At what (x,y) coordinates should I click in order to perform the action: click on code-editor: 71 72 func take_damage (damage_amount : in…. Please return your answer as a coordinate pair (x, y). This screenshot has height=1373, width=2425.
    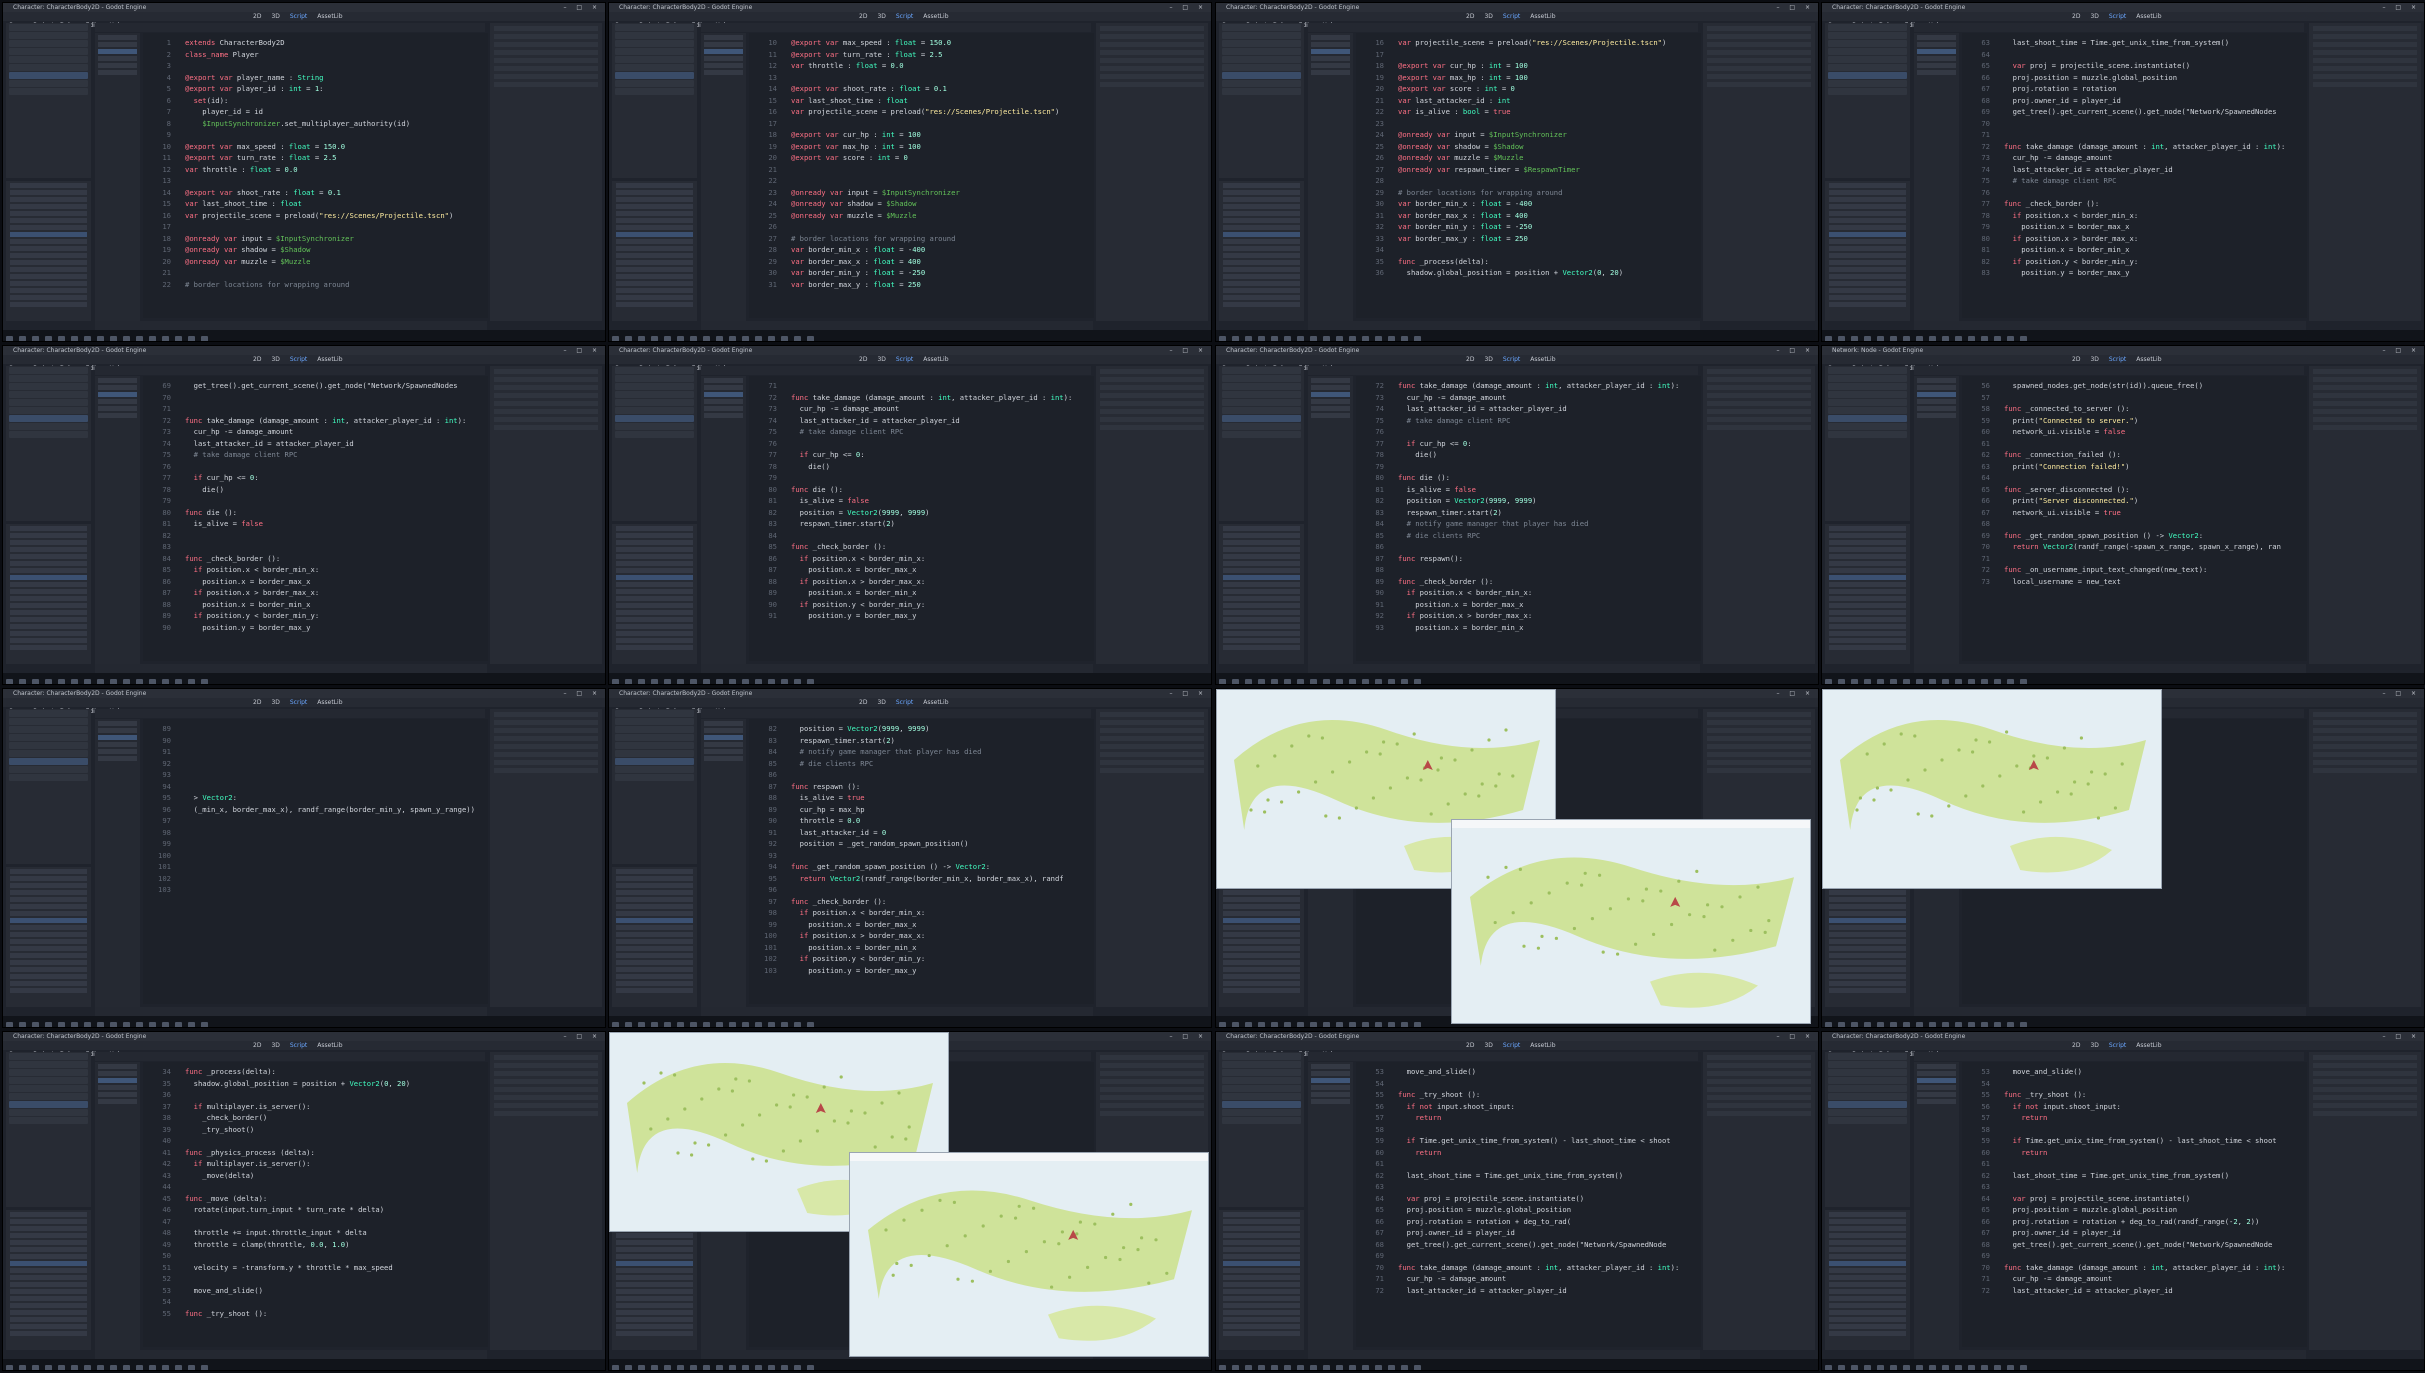
    Looking at the image, I should click on (921, 518).